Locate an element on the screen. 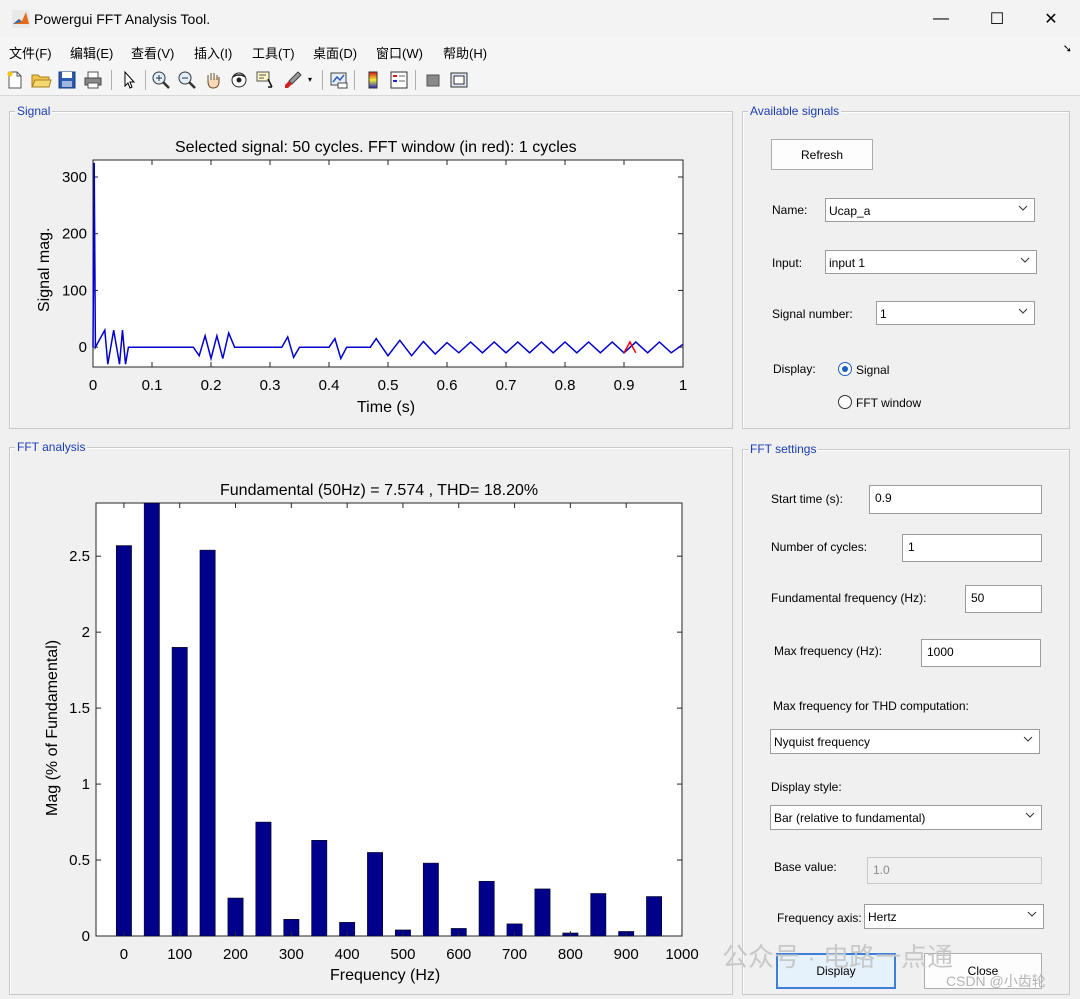 The width and height of the screenshot is (1080, 999). y-tick-label: 0 is located at coordinates (86, 936).